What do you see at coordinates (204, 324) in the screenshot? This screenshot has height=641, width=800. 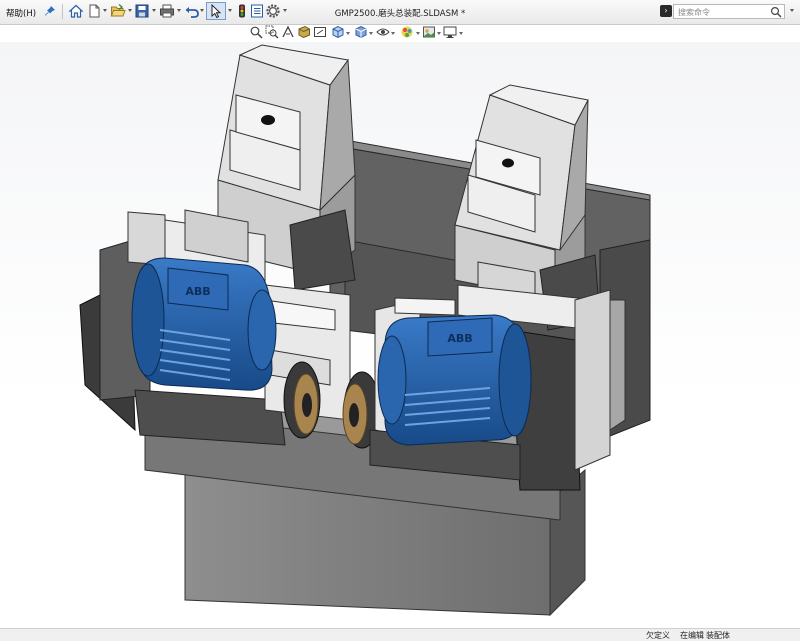 I see `motor-left: ABB` at bounding box center [204, 324].